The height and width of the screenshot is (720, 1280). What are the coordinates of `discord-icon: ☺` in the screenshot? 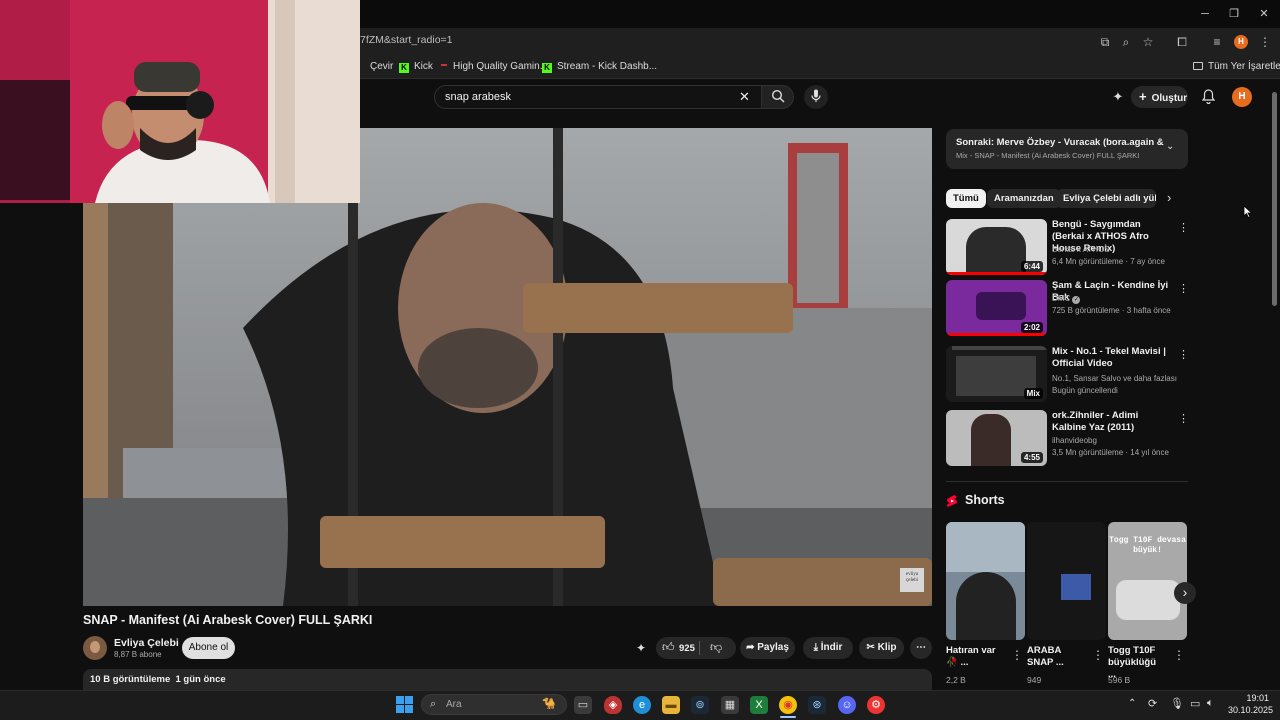 It's located at (847, 705).